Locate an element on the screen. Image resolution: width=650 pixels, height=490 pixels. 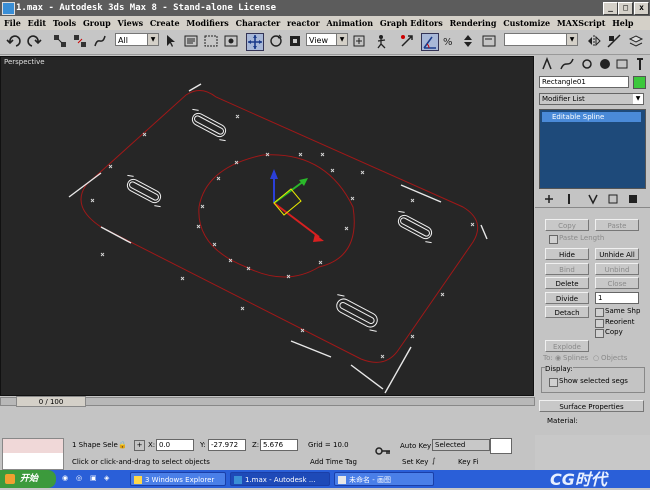
ellipse-spline is located at coordinates (276, 216).